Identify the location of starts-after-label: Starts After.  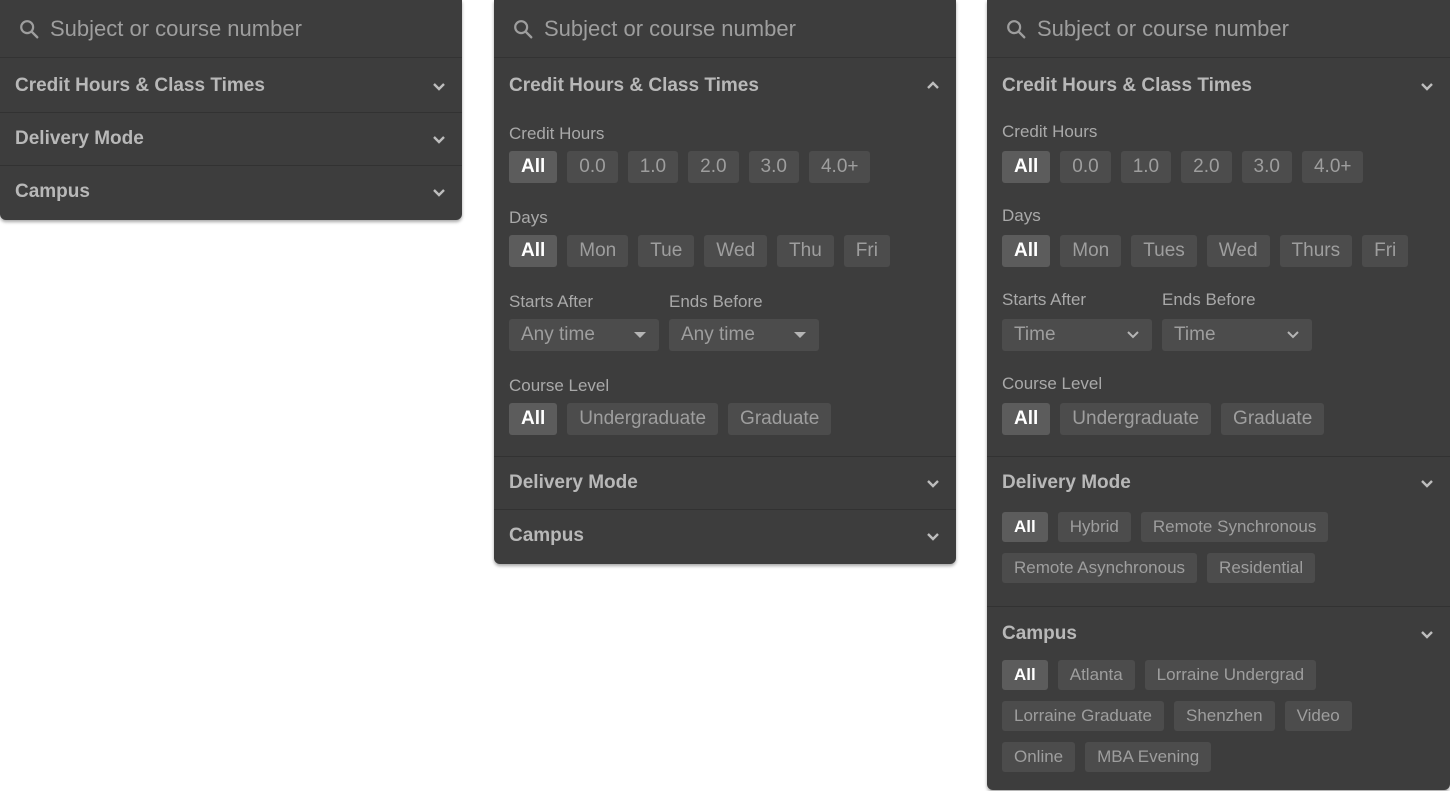
(1044, 299).